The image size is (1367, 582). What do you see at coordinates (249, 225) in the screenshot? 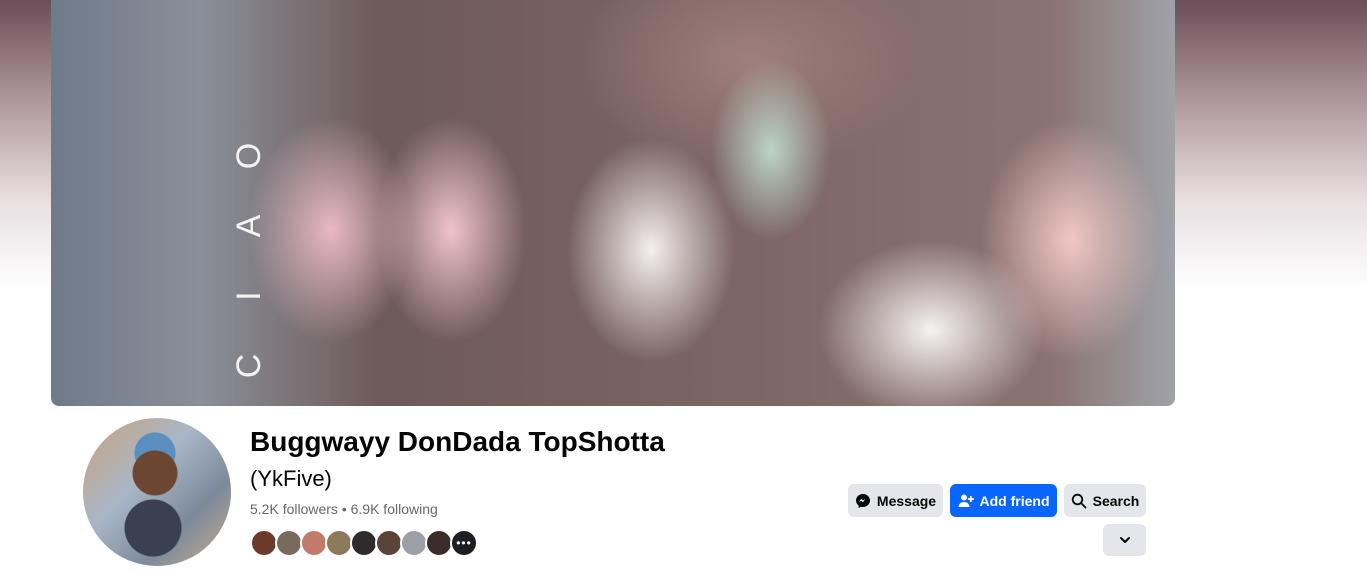
I see `cover-letter: A` at bounding box center [249, 225].